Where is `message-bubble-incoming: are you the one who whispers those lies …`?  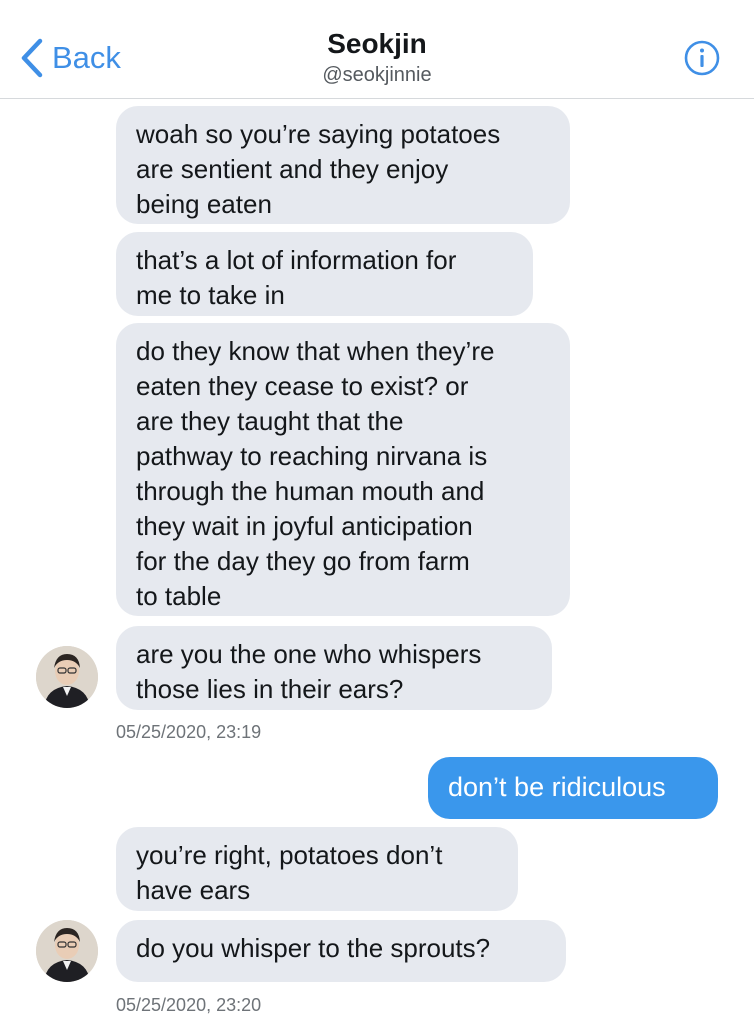
message-bubble-incoming: are you the one who whispers those lies … is located at coordinates (334, 668).